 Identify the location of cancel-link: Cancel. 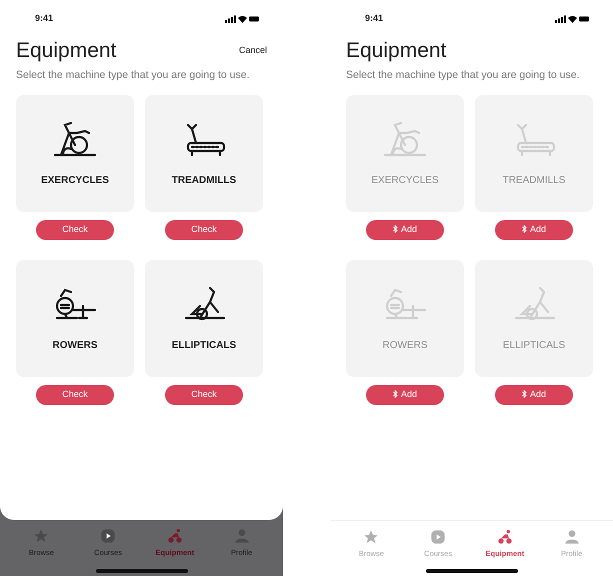
(252, 51).